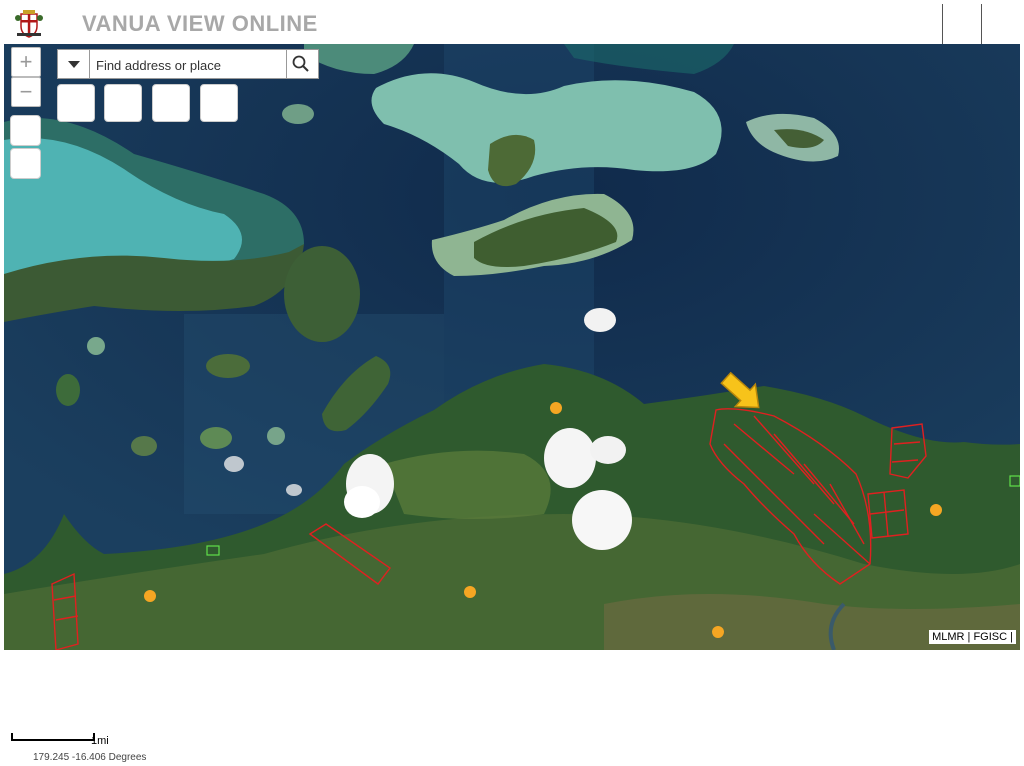 Image resolution: width=1024 pixels, height=766 pixels. Describe the element at coordinates (53, 737) in the screenshot. I see `scale-bar` at that location.